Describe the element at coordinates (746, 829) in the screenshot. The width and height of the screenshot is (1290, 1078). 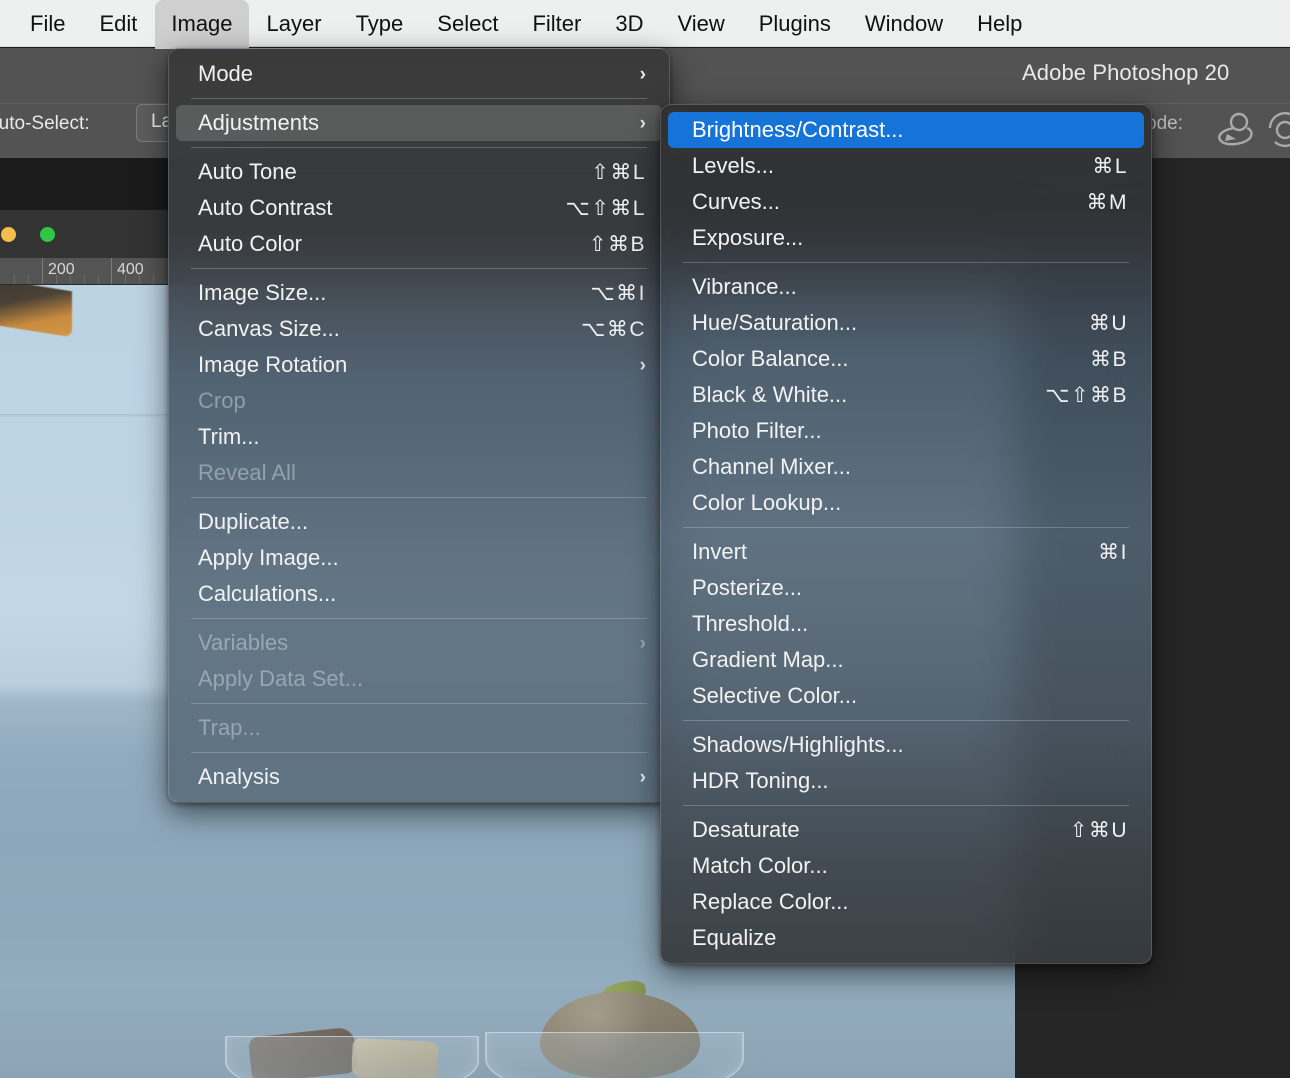
I see `menu-item-label: Desaturate` at that location.